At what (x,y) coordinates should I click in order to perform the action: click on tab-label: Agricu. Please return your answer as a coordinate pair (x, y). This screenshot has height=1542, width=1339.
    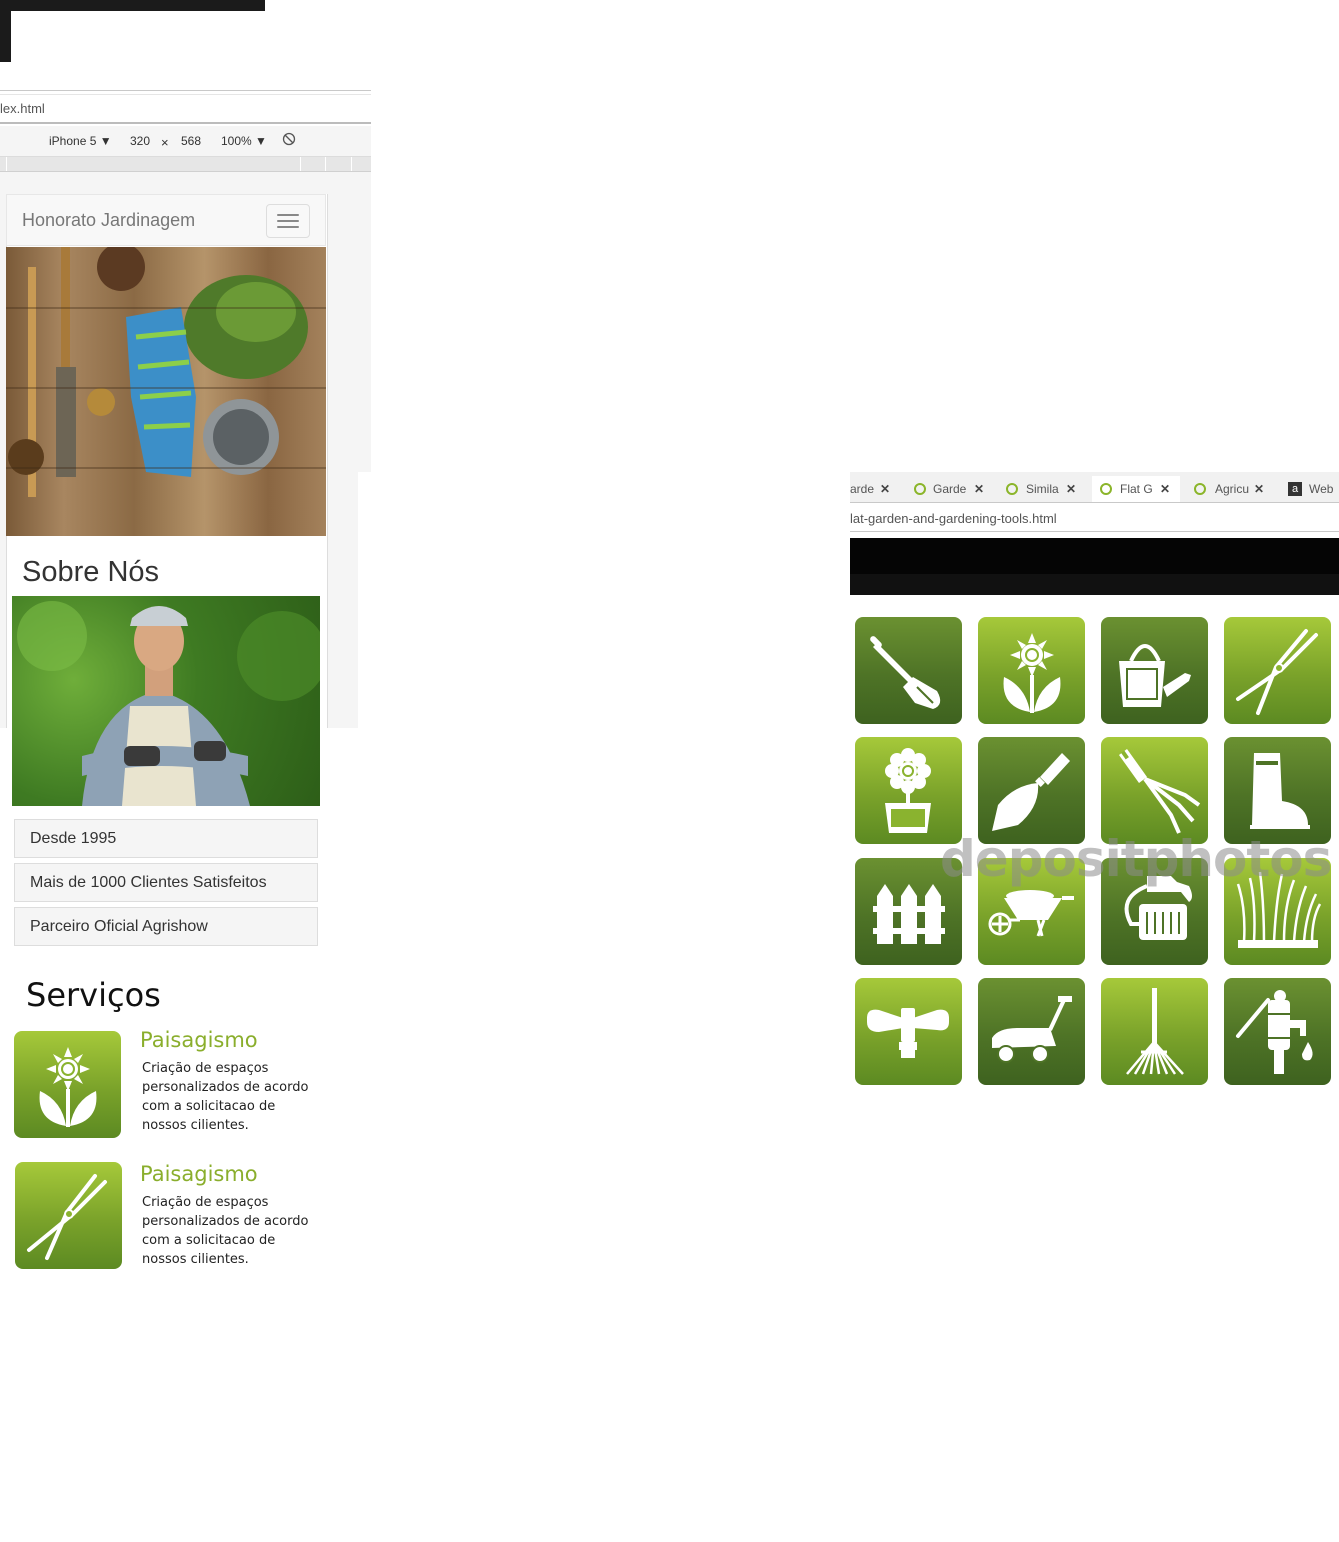
    Looking at the image, I should click on (1232, 489).